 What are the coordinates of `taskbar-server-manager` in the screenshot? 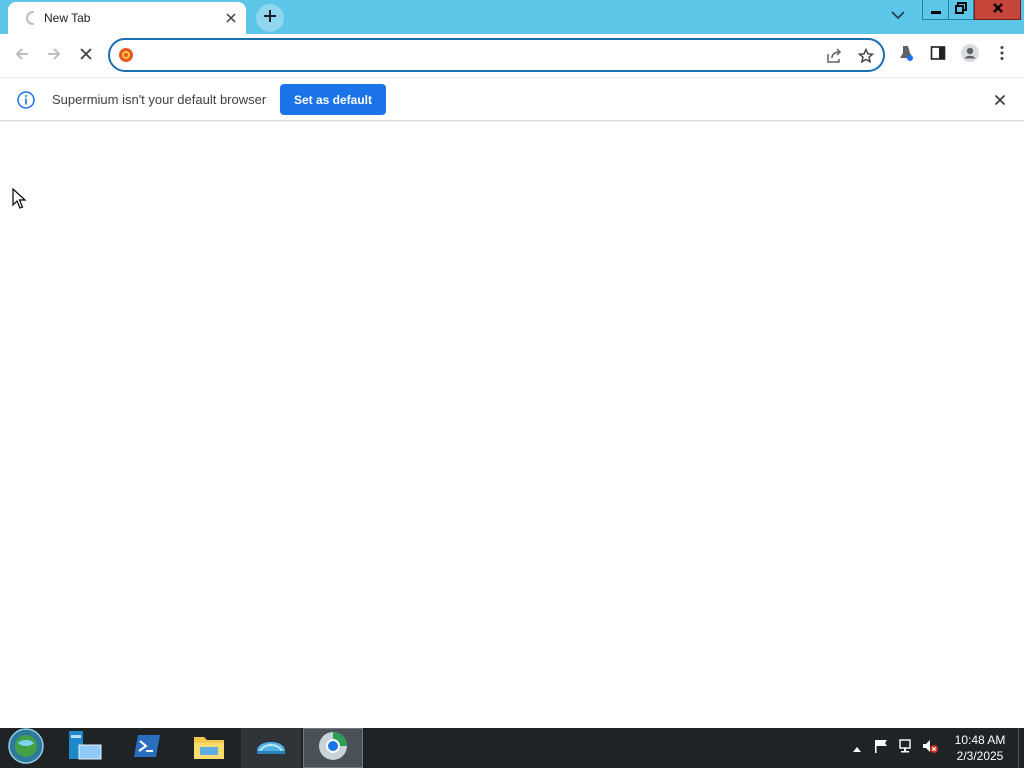 It's located at (85, 748).